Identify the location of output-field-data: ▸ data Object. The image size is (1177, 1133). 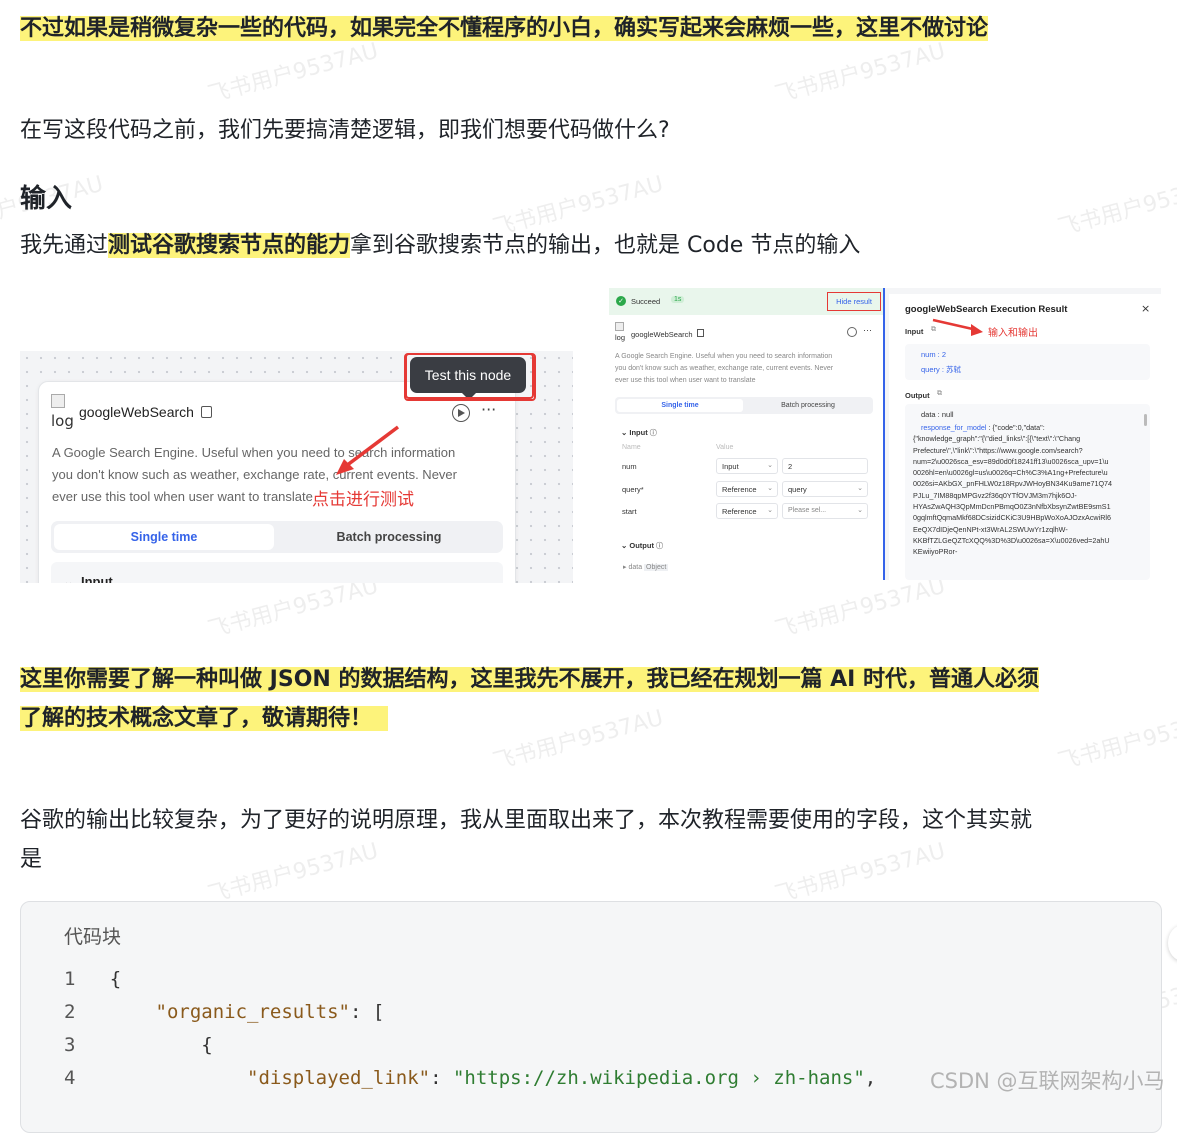
(646, 567).